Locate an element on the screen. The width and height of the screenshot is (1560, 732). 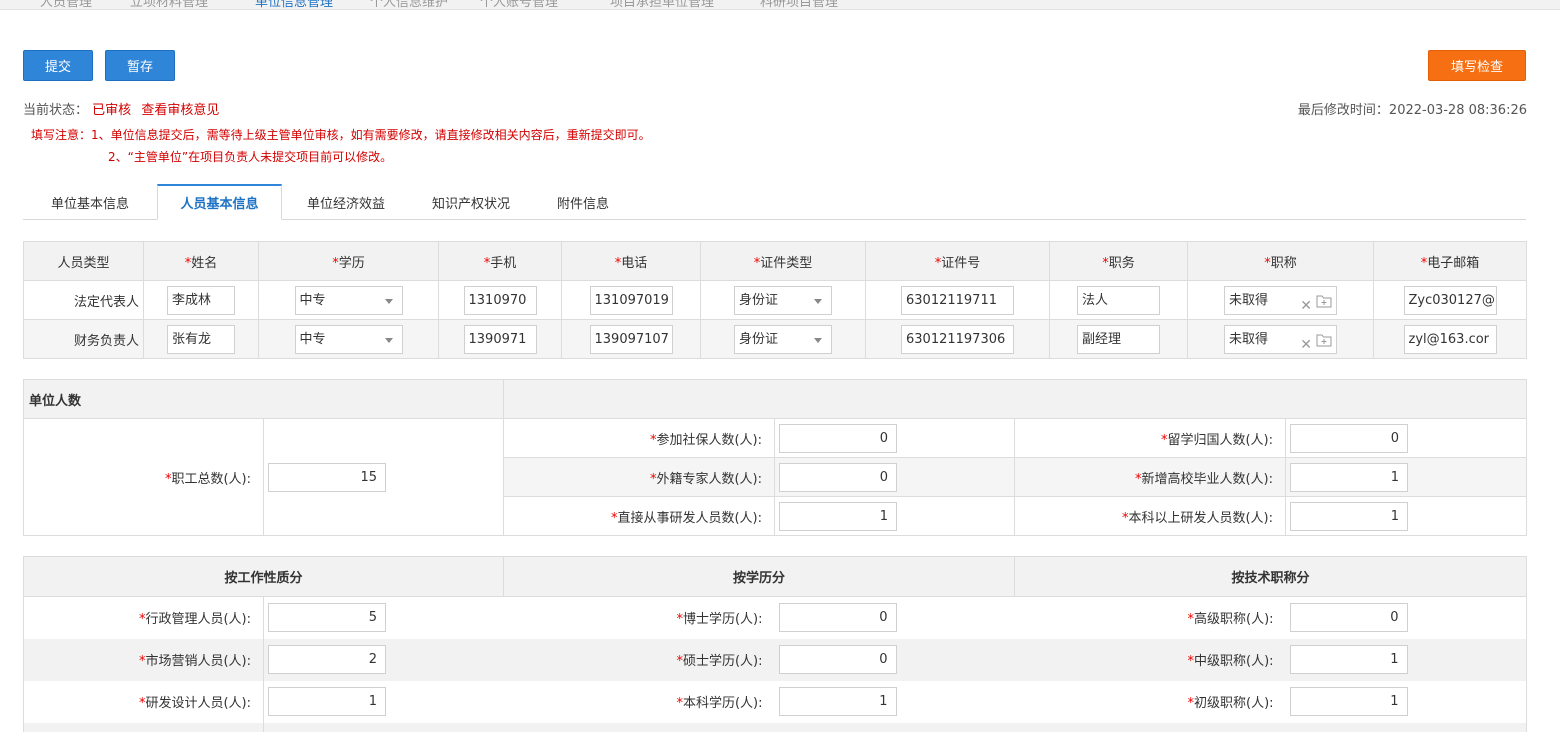
email-input: zyl@163.cor is located at coordinates (1450, 339).